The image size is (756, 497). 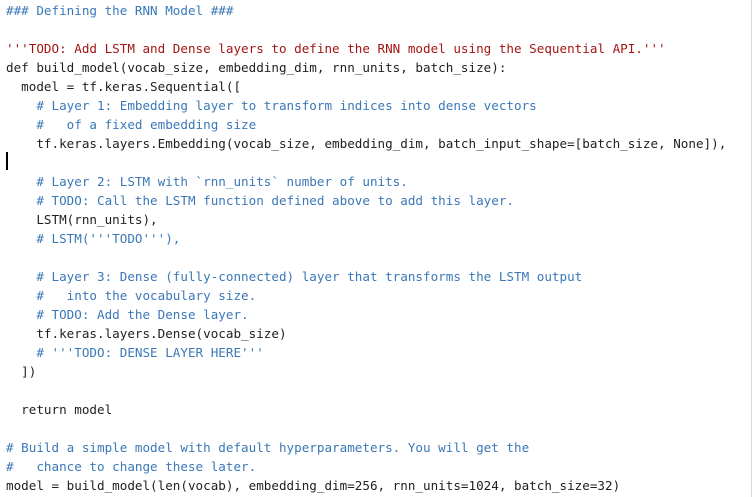 I want to click on text-cursor, so click(x=7, y=161).